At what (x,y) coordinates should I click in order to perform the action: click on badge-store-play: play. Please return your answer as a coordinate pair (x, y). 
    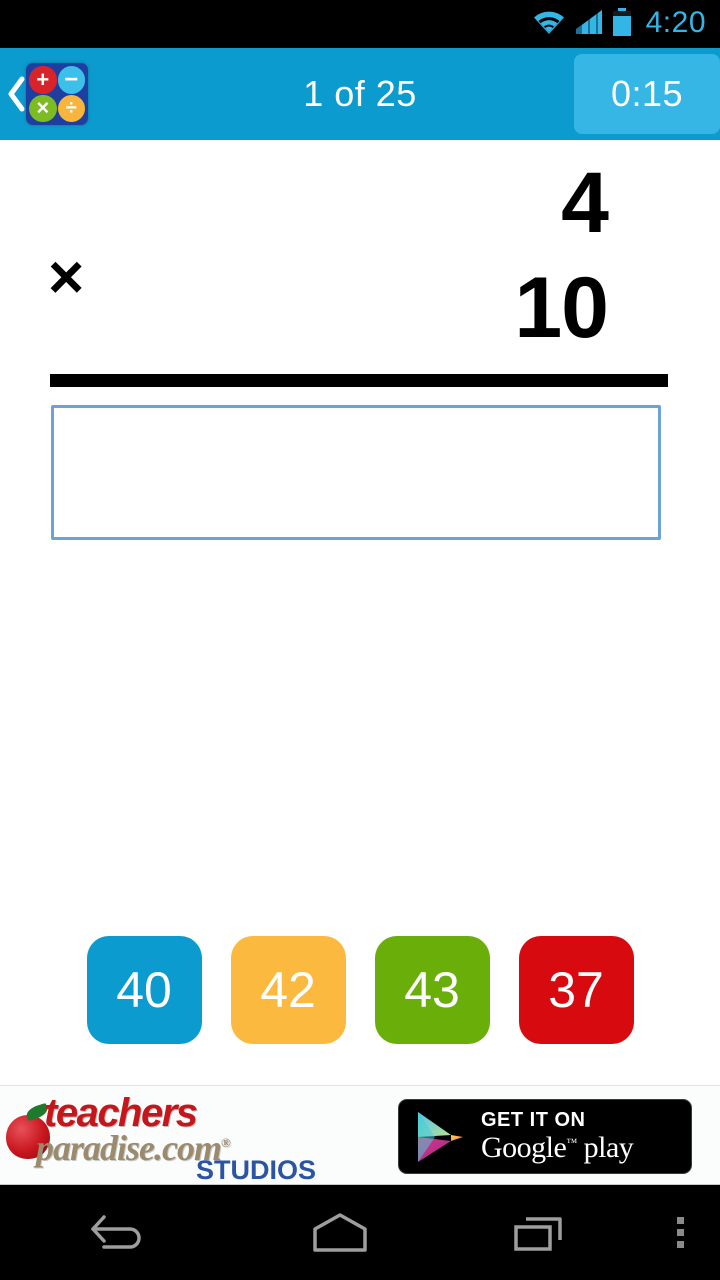
    Looking at the image, I should click on (608, 1147).